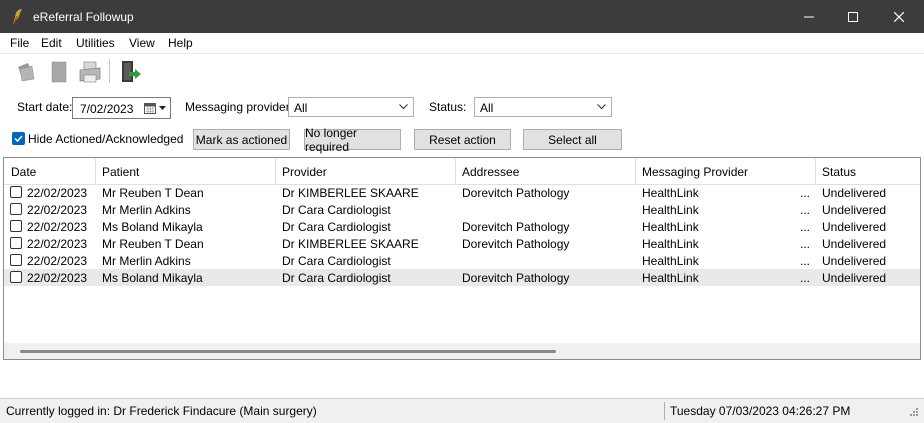  What do you see at coordinates (17, 17) in the screenshot?
I see `app-quill-icon` at bounding box center [17, 17].